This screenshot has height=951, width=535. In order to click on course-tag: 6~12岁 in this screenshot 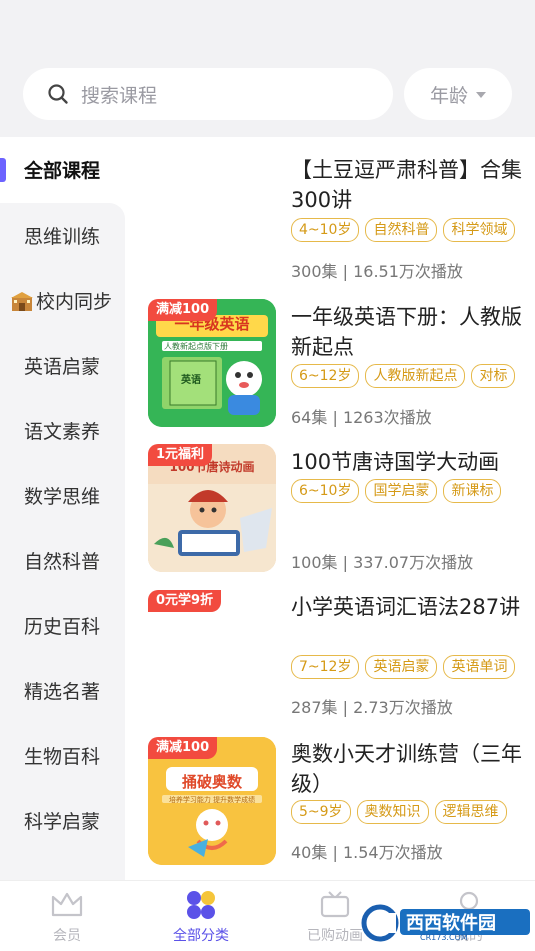, I will do `click(325, 376)`.